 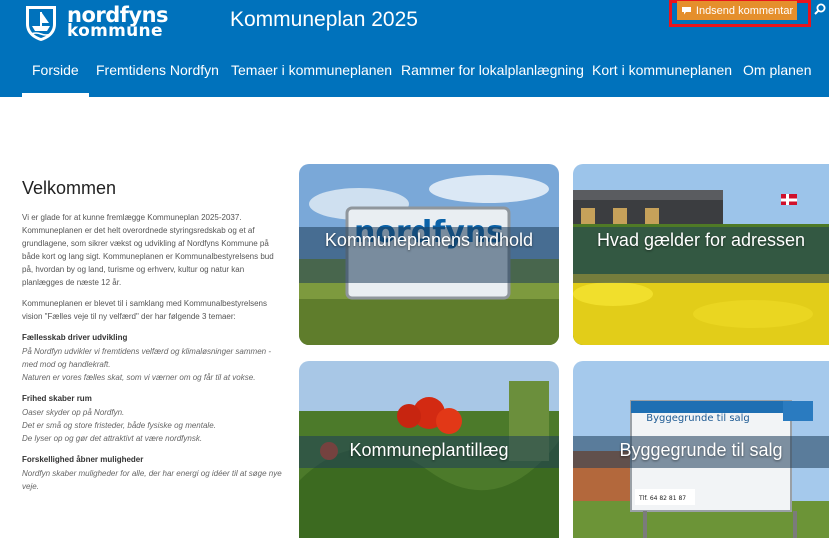 I want to click on nav-temaer: Temaer i kommuneplanen, so click(x=311, y=72).